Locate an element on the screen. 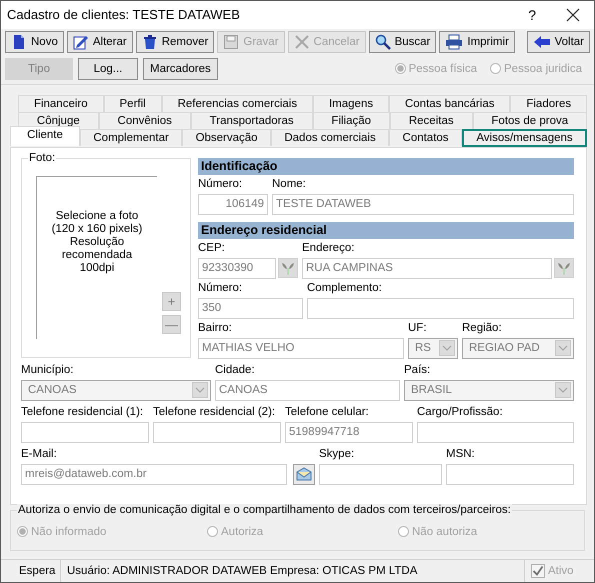  tab: Convênios is located at coordinates (144, 120).